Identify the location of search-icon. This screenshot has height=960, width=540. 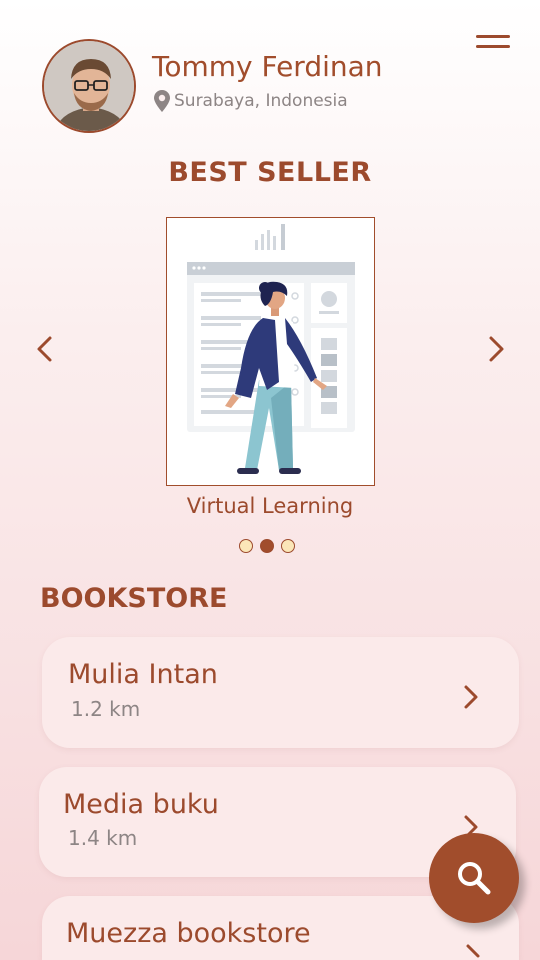
(474, 878).